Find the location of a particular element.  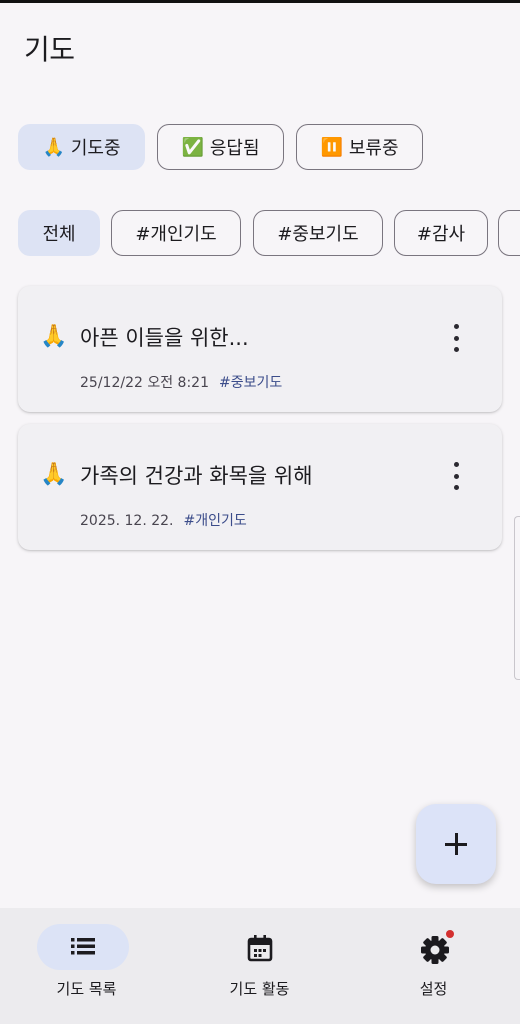

calendar-icon is located at coordinates (260, 948).